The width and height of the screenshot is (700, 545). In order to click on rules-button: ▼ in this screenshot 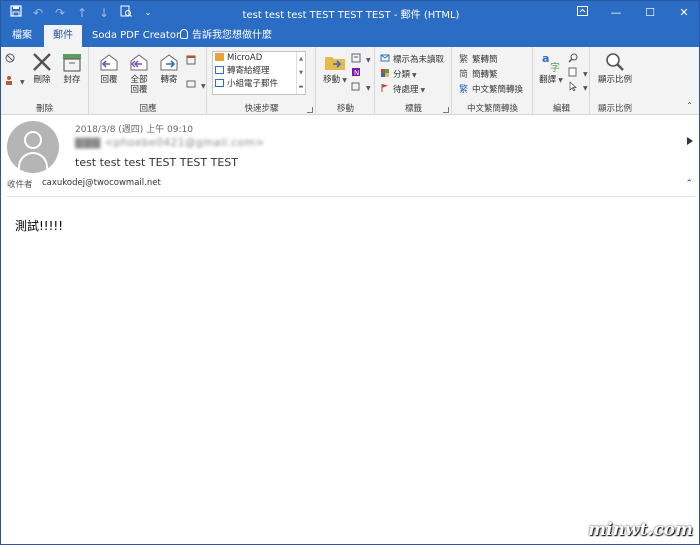, I will do `click(361, 59)`.